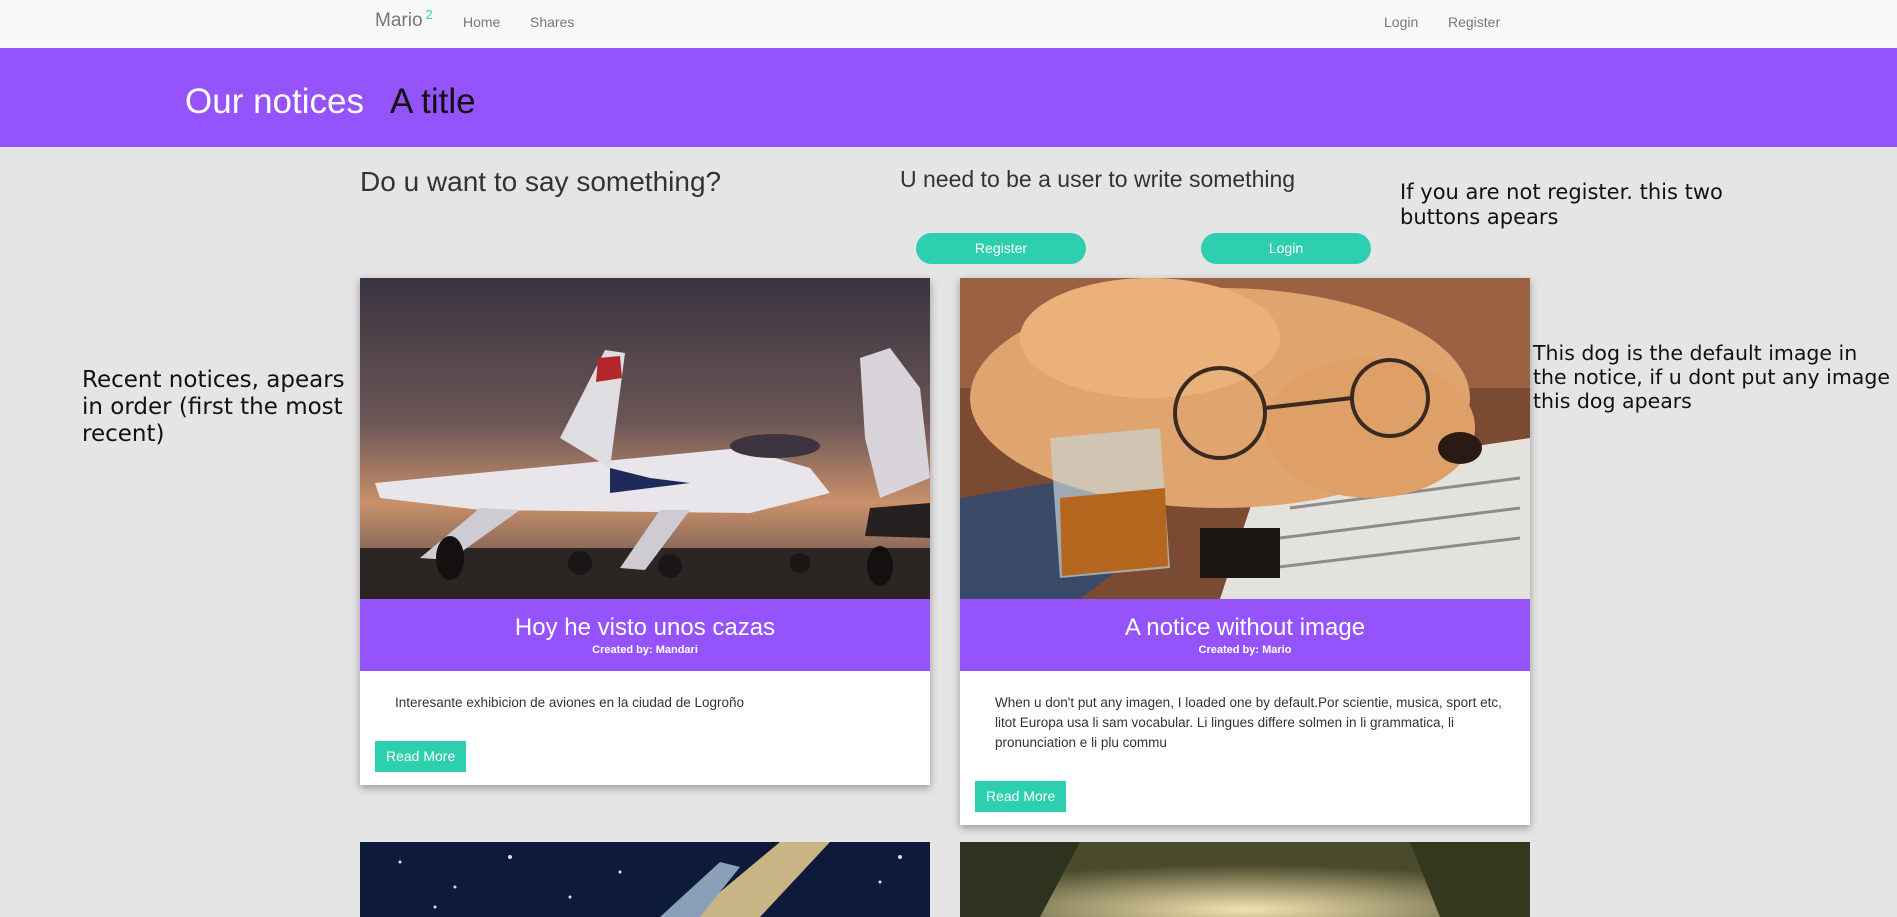  What do you see at coordinates (1401, 22) in the screenshot?
I see `nav-login: Login` at bounding box center [1401, 22].